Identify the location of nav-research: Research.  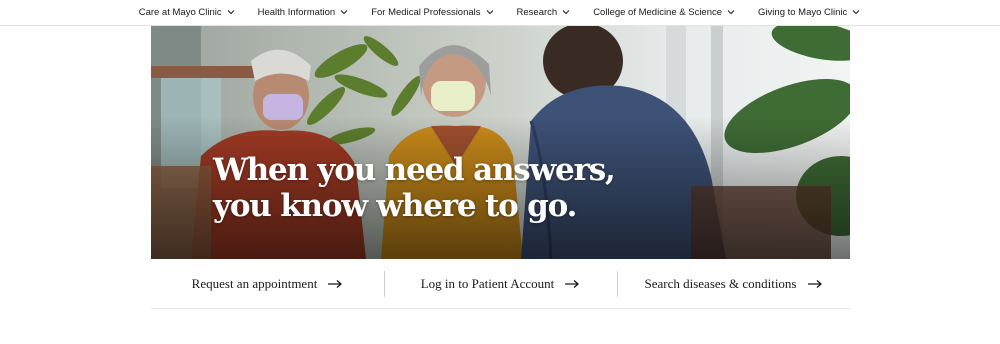
(544, 13).